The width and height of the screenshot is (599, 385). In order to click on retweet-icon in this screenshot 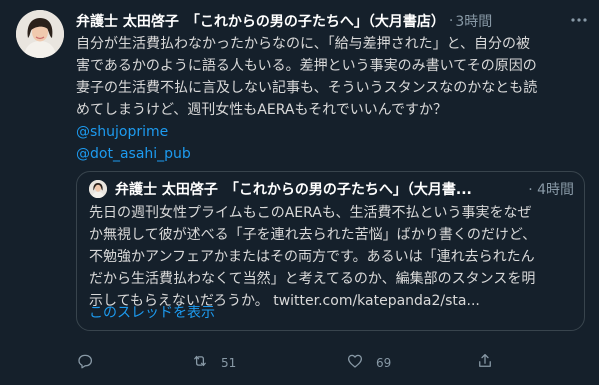, I will do `click(200, 362)`.